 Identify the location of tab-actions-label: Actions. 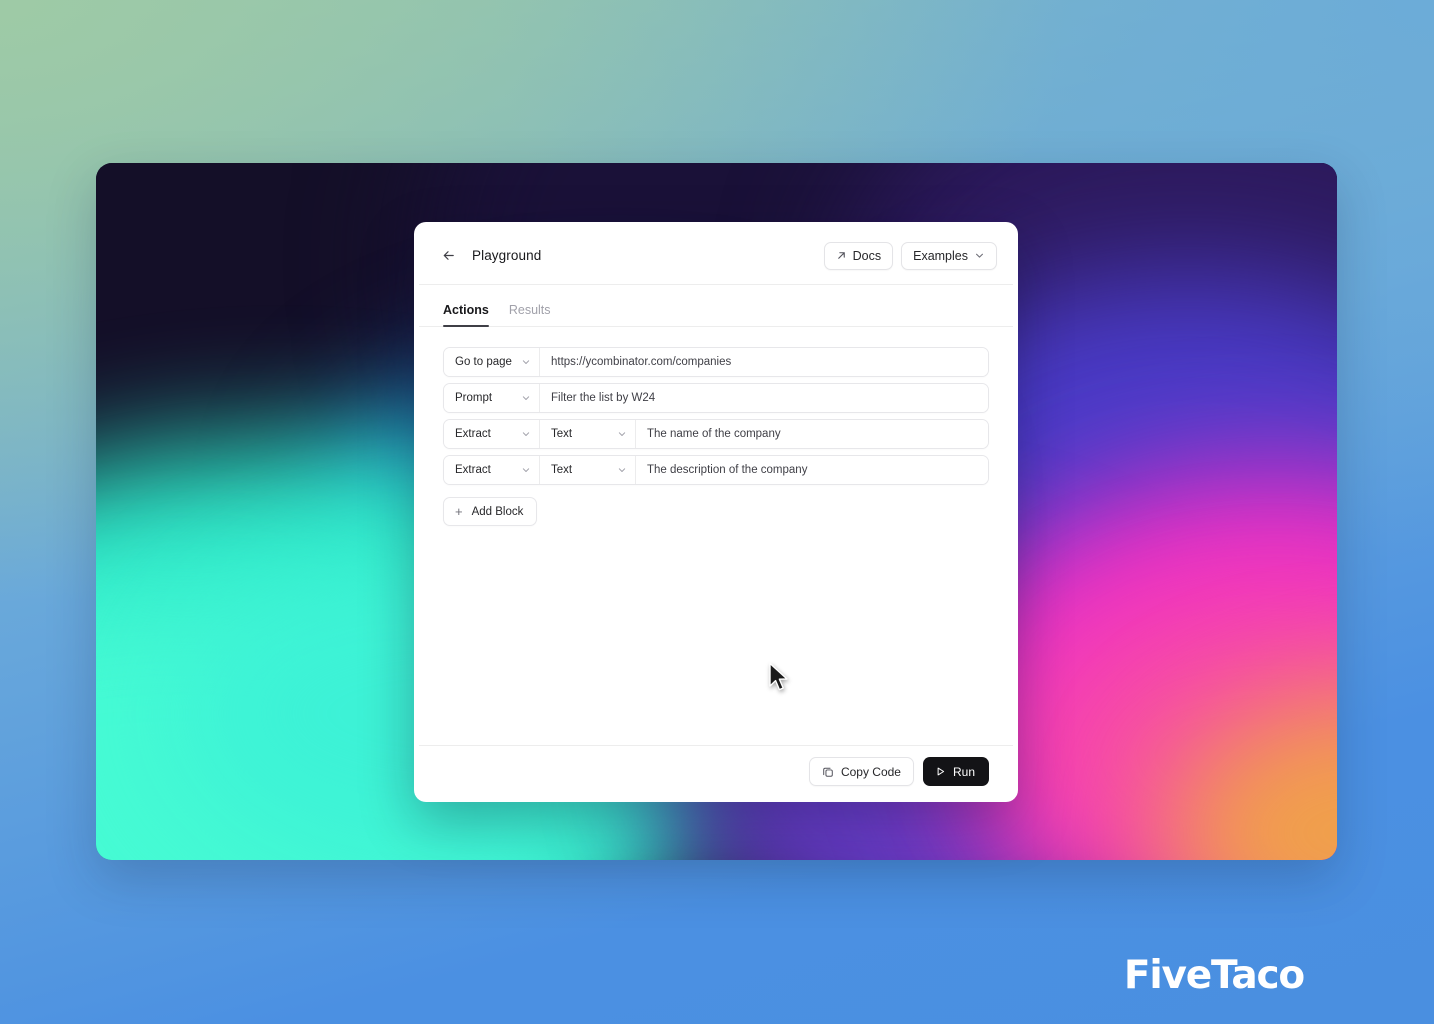
(466, 310).